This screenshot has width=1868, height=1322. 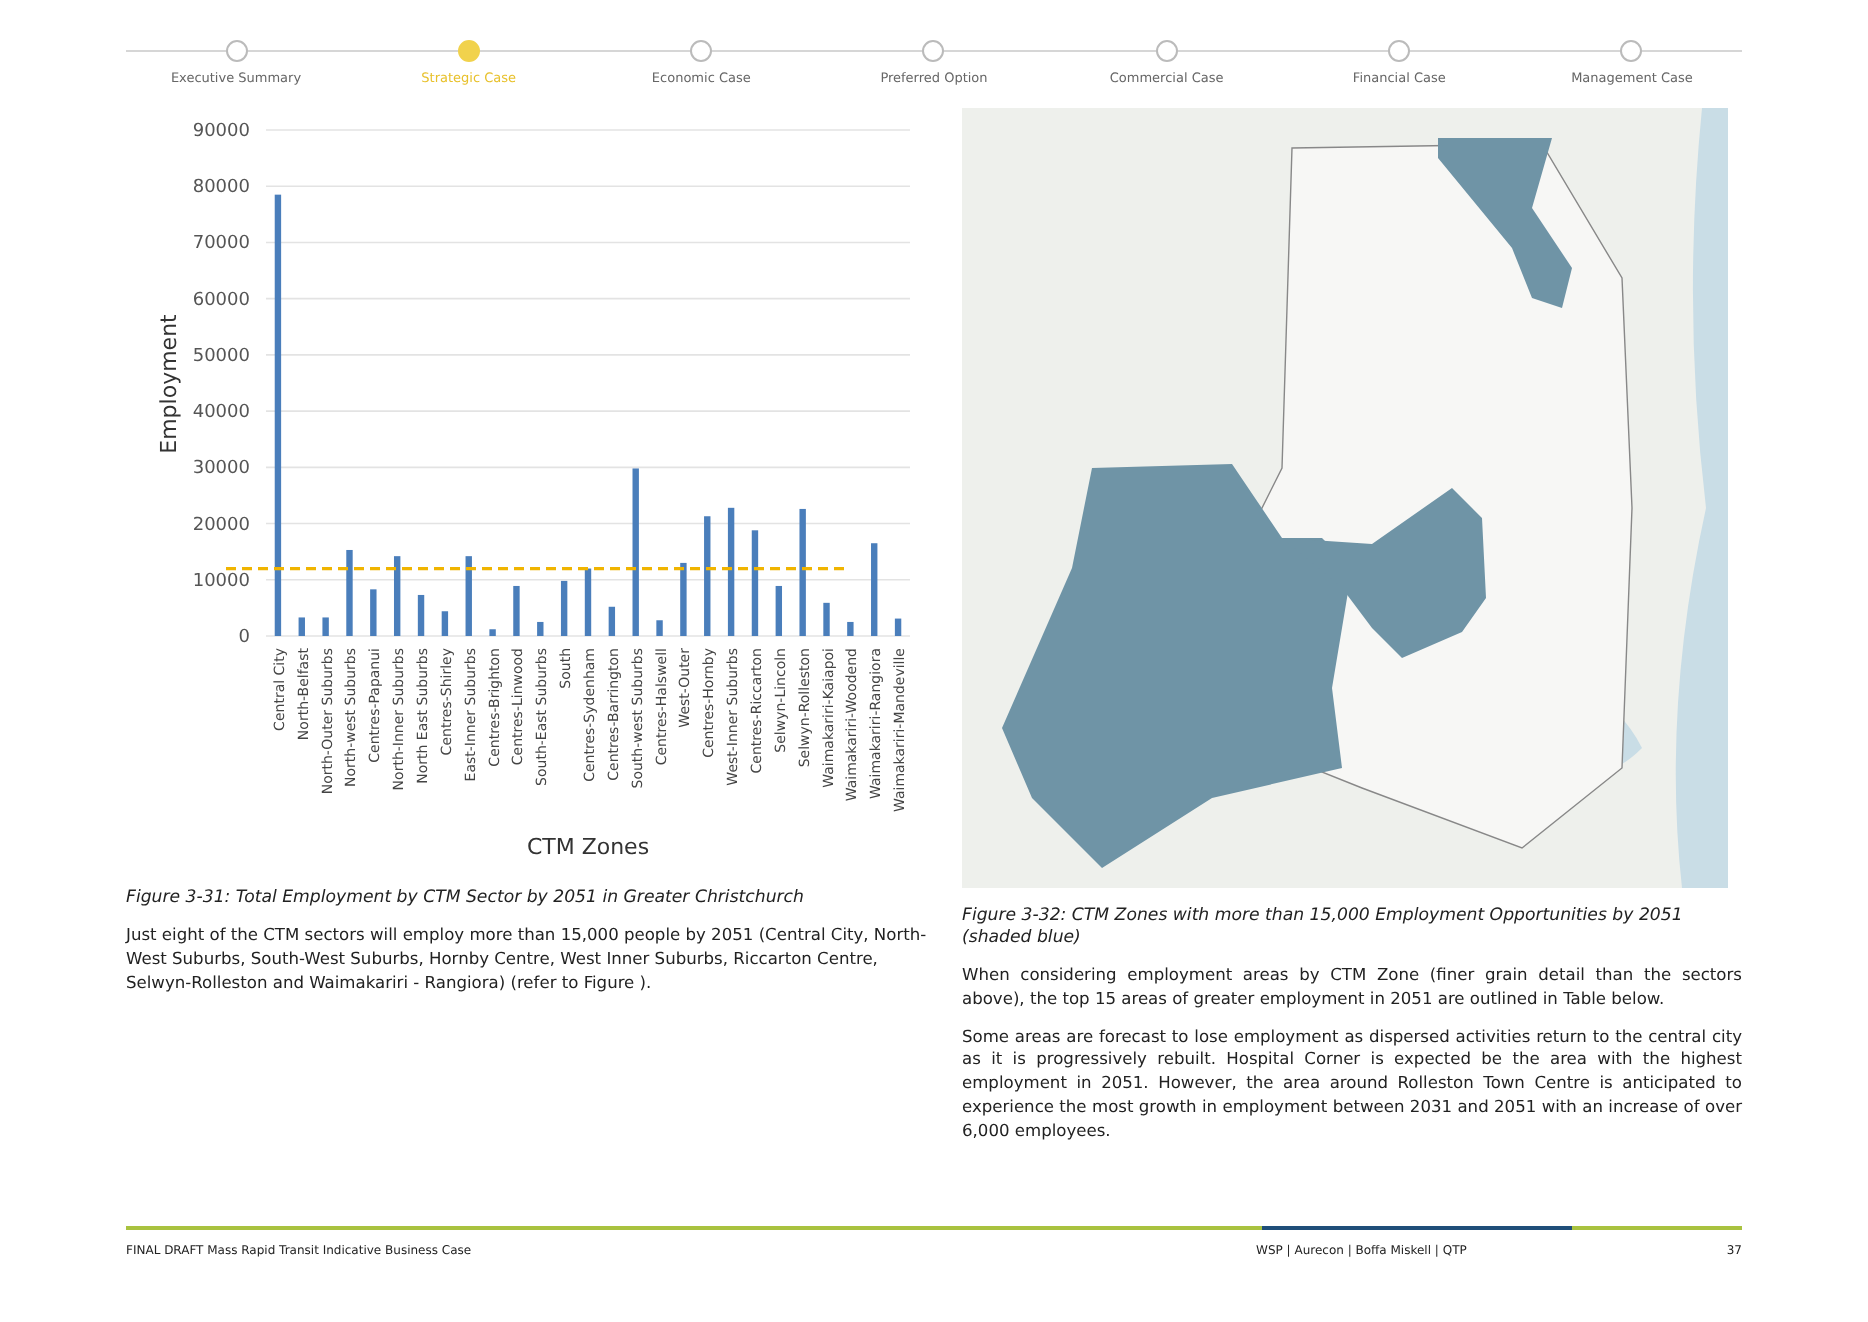 I want to click on y-tick-label: 80000, so click(x=221, y=188).